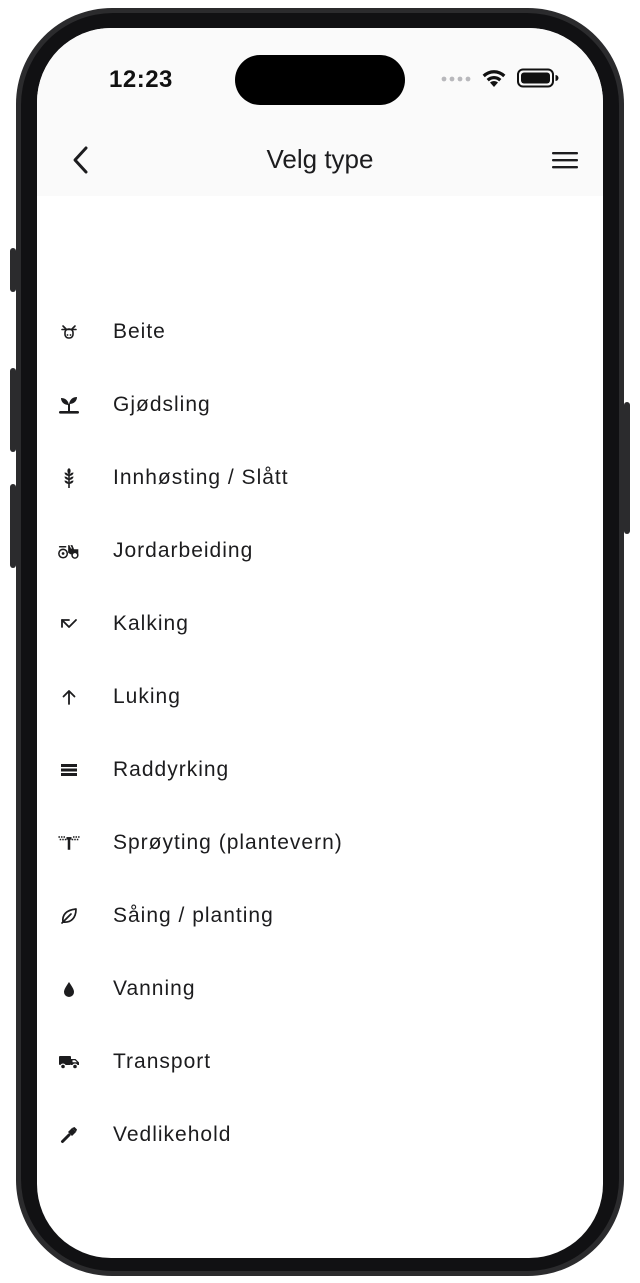 The width and height of the screenshot is (640, 1283). I want to click on volume-down-button, so click(13, 526).